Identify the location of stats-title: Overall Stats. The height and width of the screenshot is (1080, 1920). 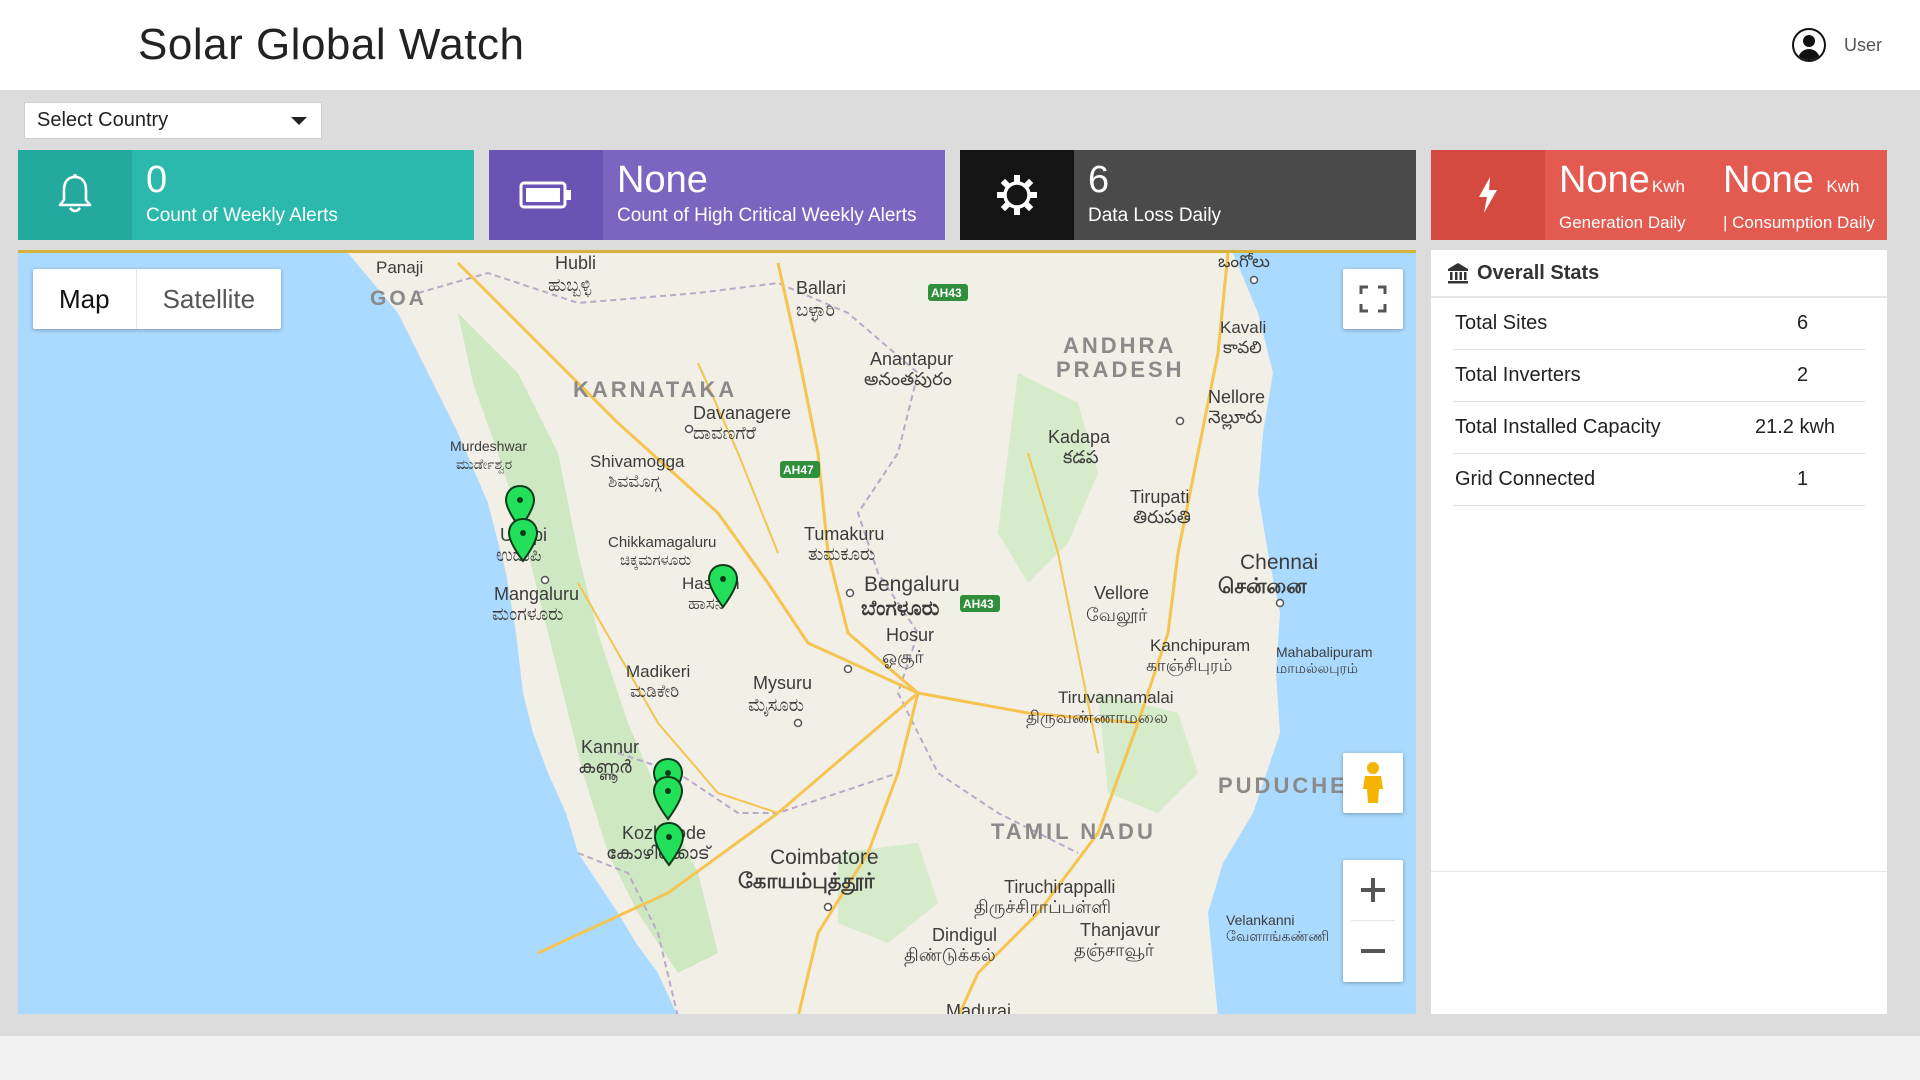
(1538, 272).